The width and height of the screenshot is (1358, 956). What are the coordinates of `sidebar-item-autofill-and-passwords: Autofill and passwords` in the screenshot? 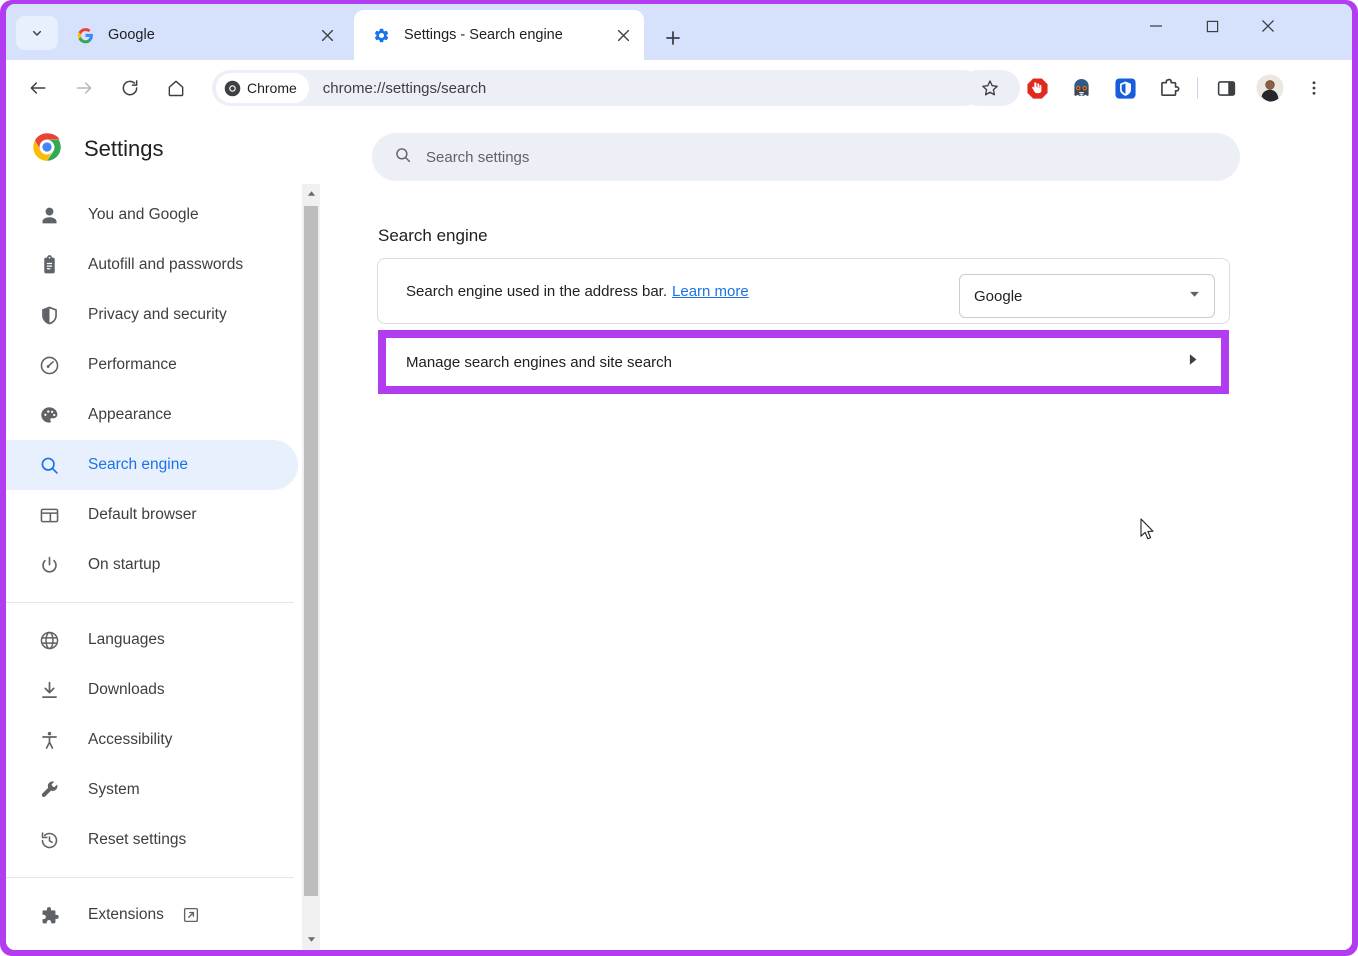 It's located at (152, 265).